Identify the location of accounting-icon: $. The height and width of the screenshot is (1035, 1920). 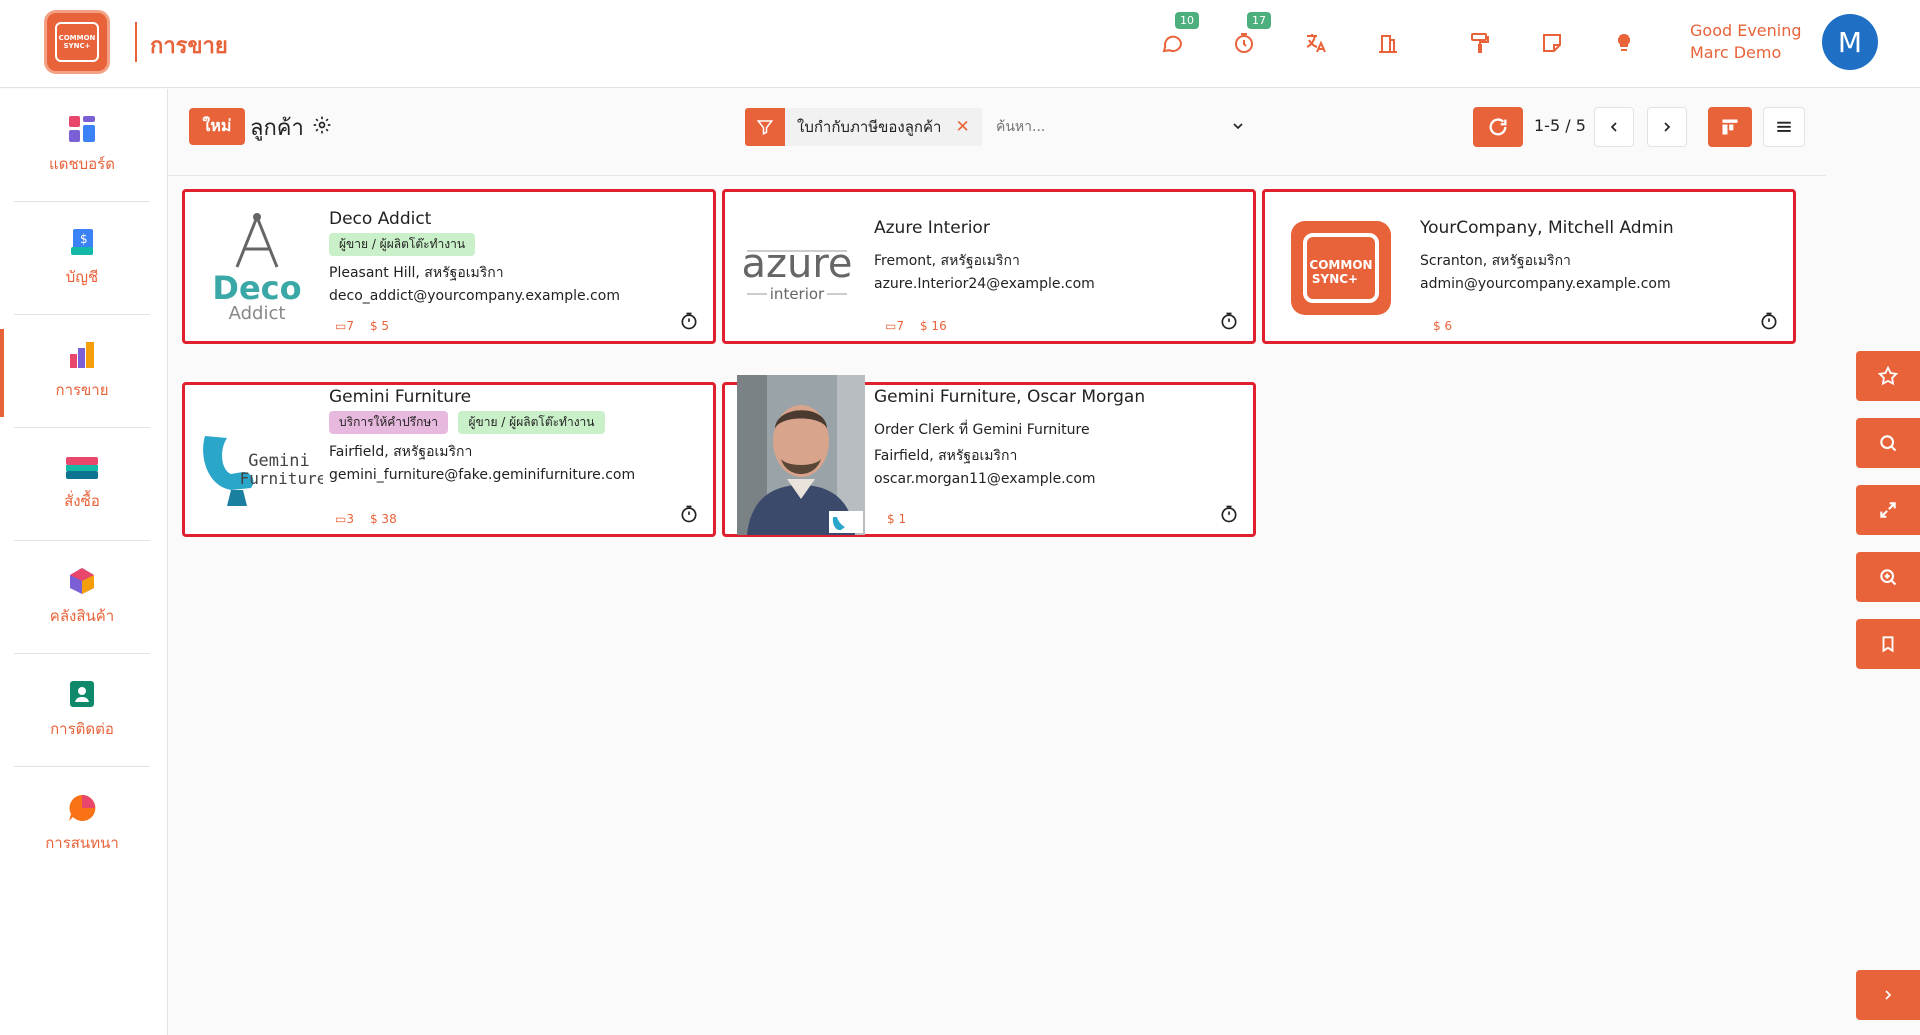
(82, 242).